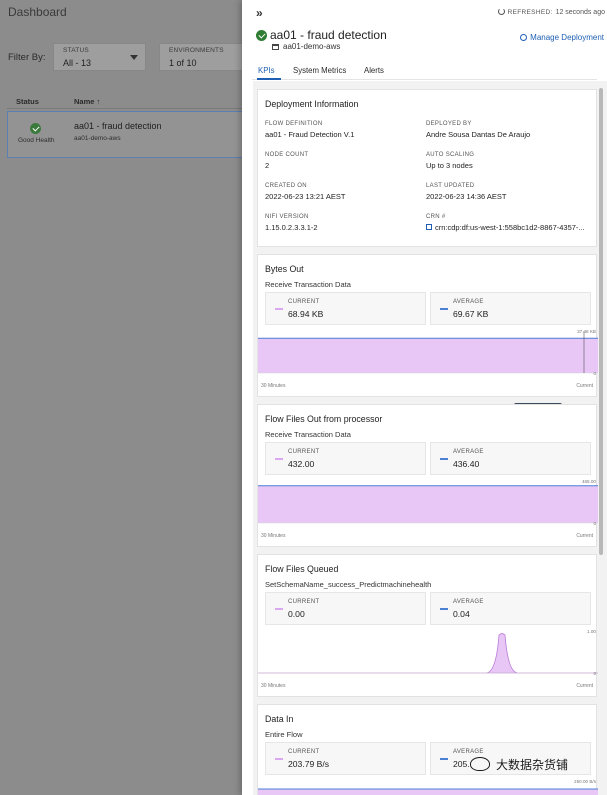 The height and width of the screenshot is (795, 607). I want to click on tab-kpis: KPIs, so click(266, 70).